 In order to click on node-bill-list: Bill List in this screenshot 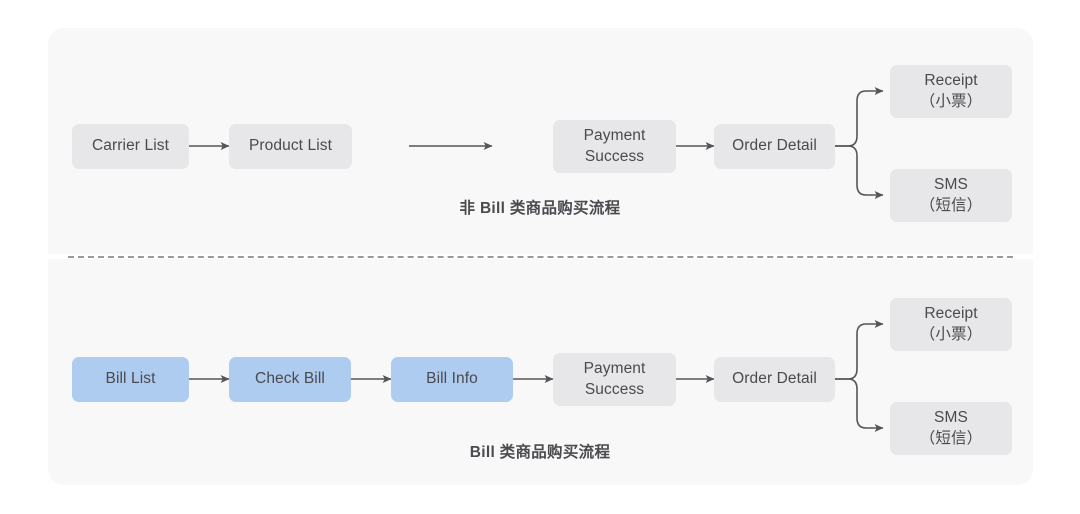, I will do `click(130, 379)`.